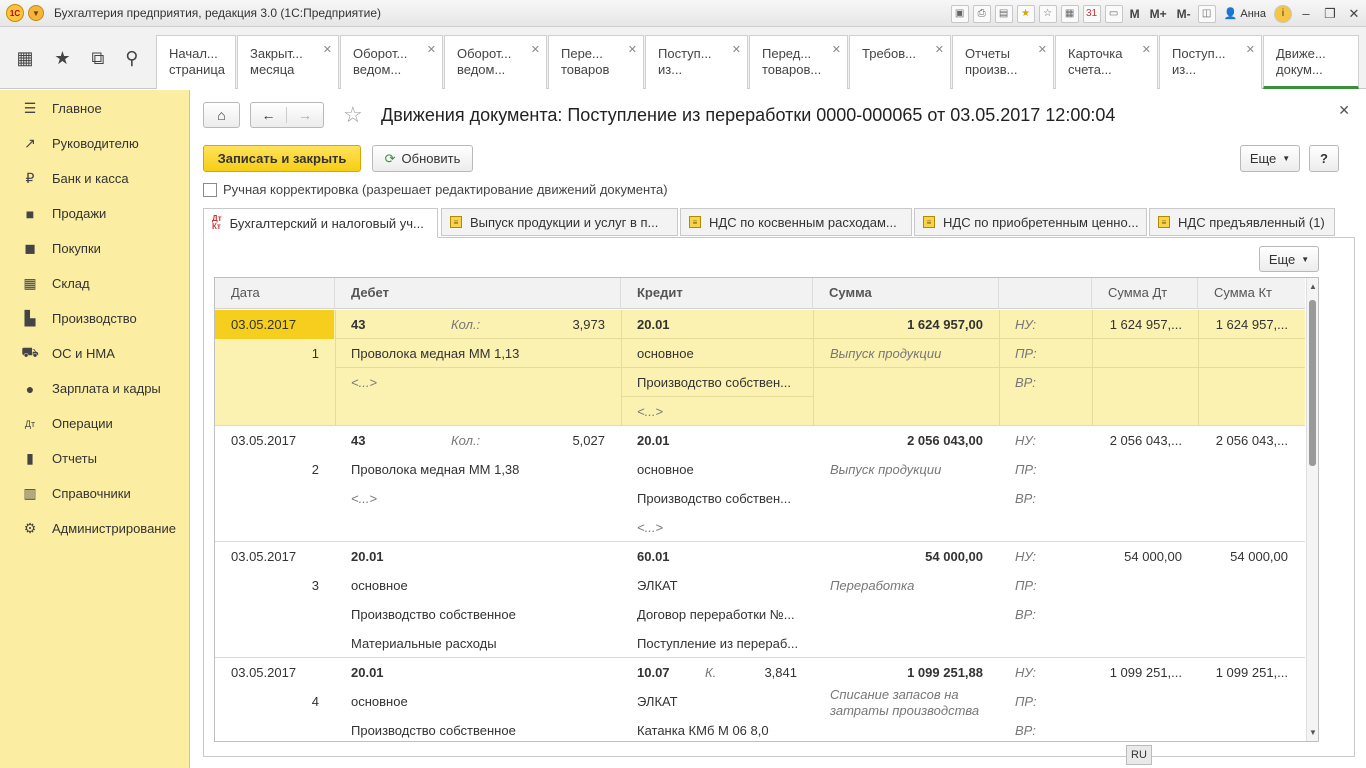 This screenshot has width=1366, height=768. I want to click on vertical-scrollbar: ▲ ▼, so click(1312, 509).